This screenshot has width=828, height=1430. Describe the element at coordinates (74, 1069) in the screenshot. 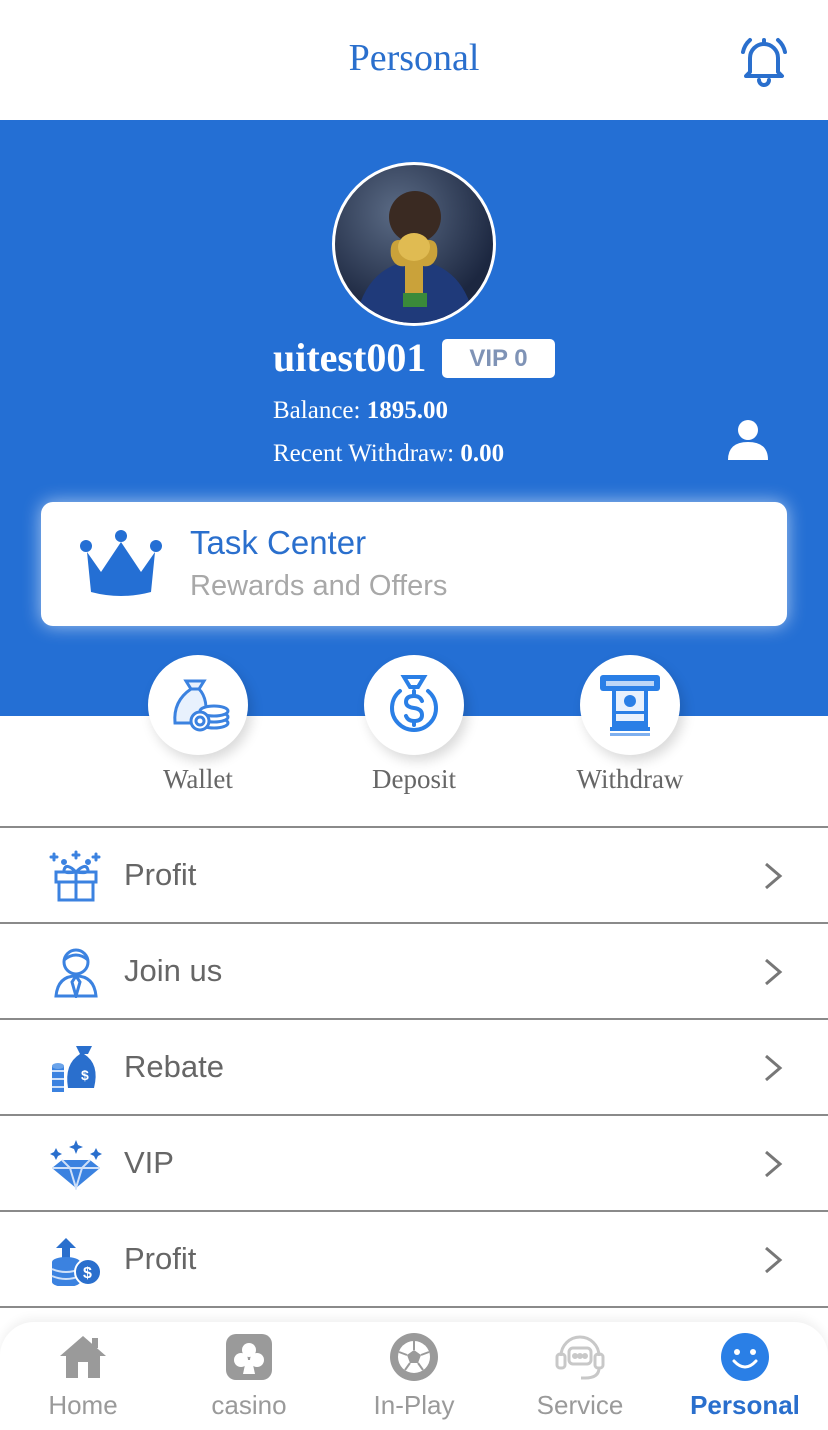

I see `money-bag-stack-icon: $` at that location.